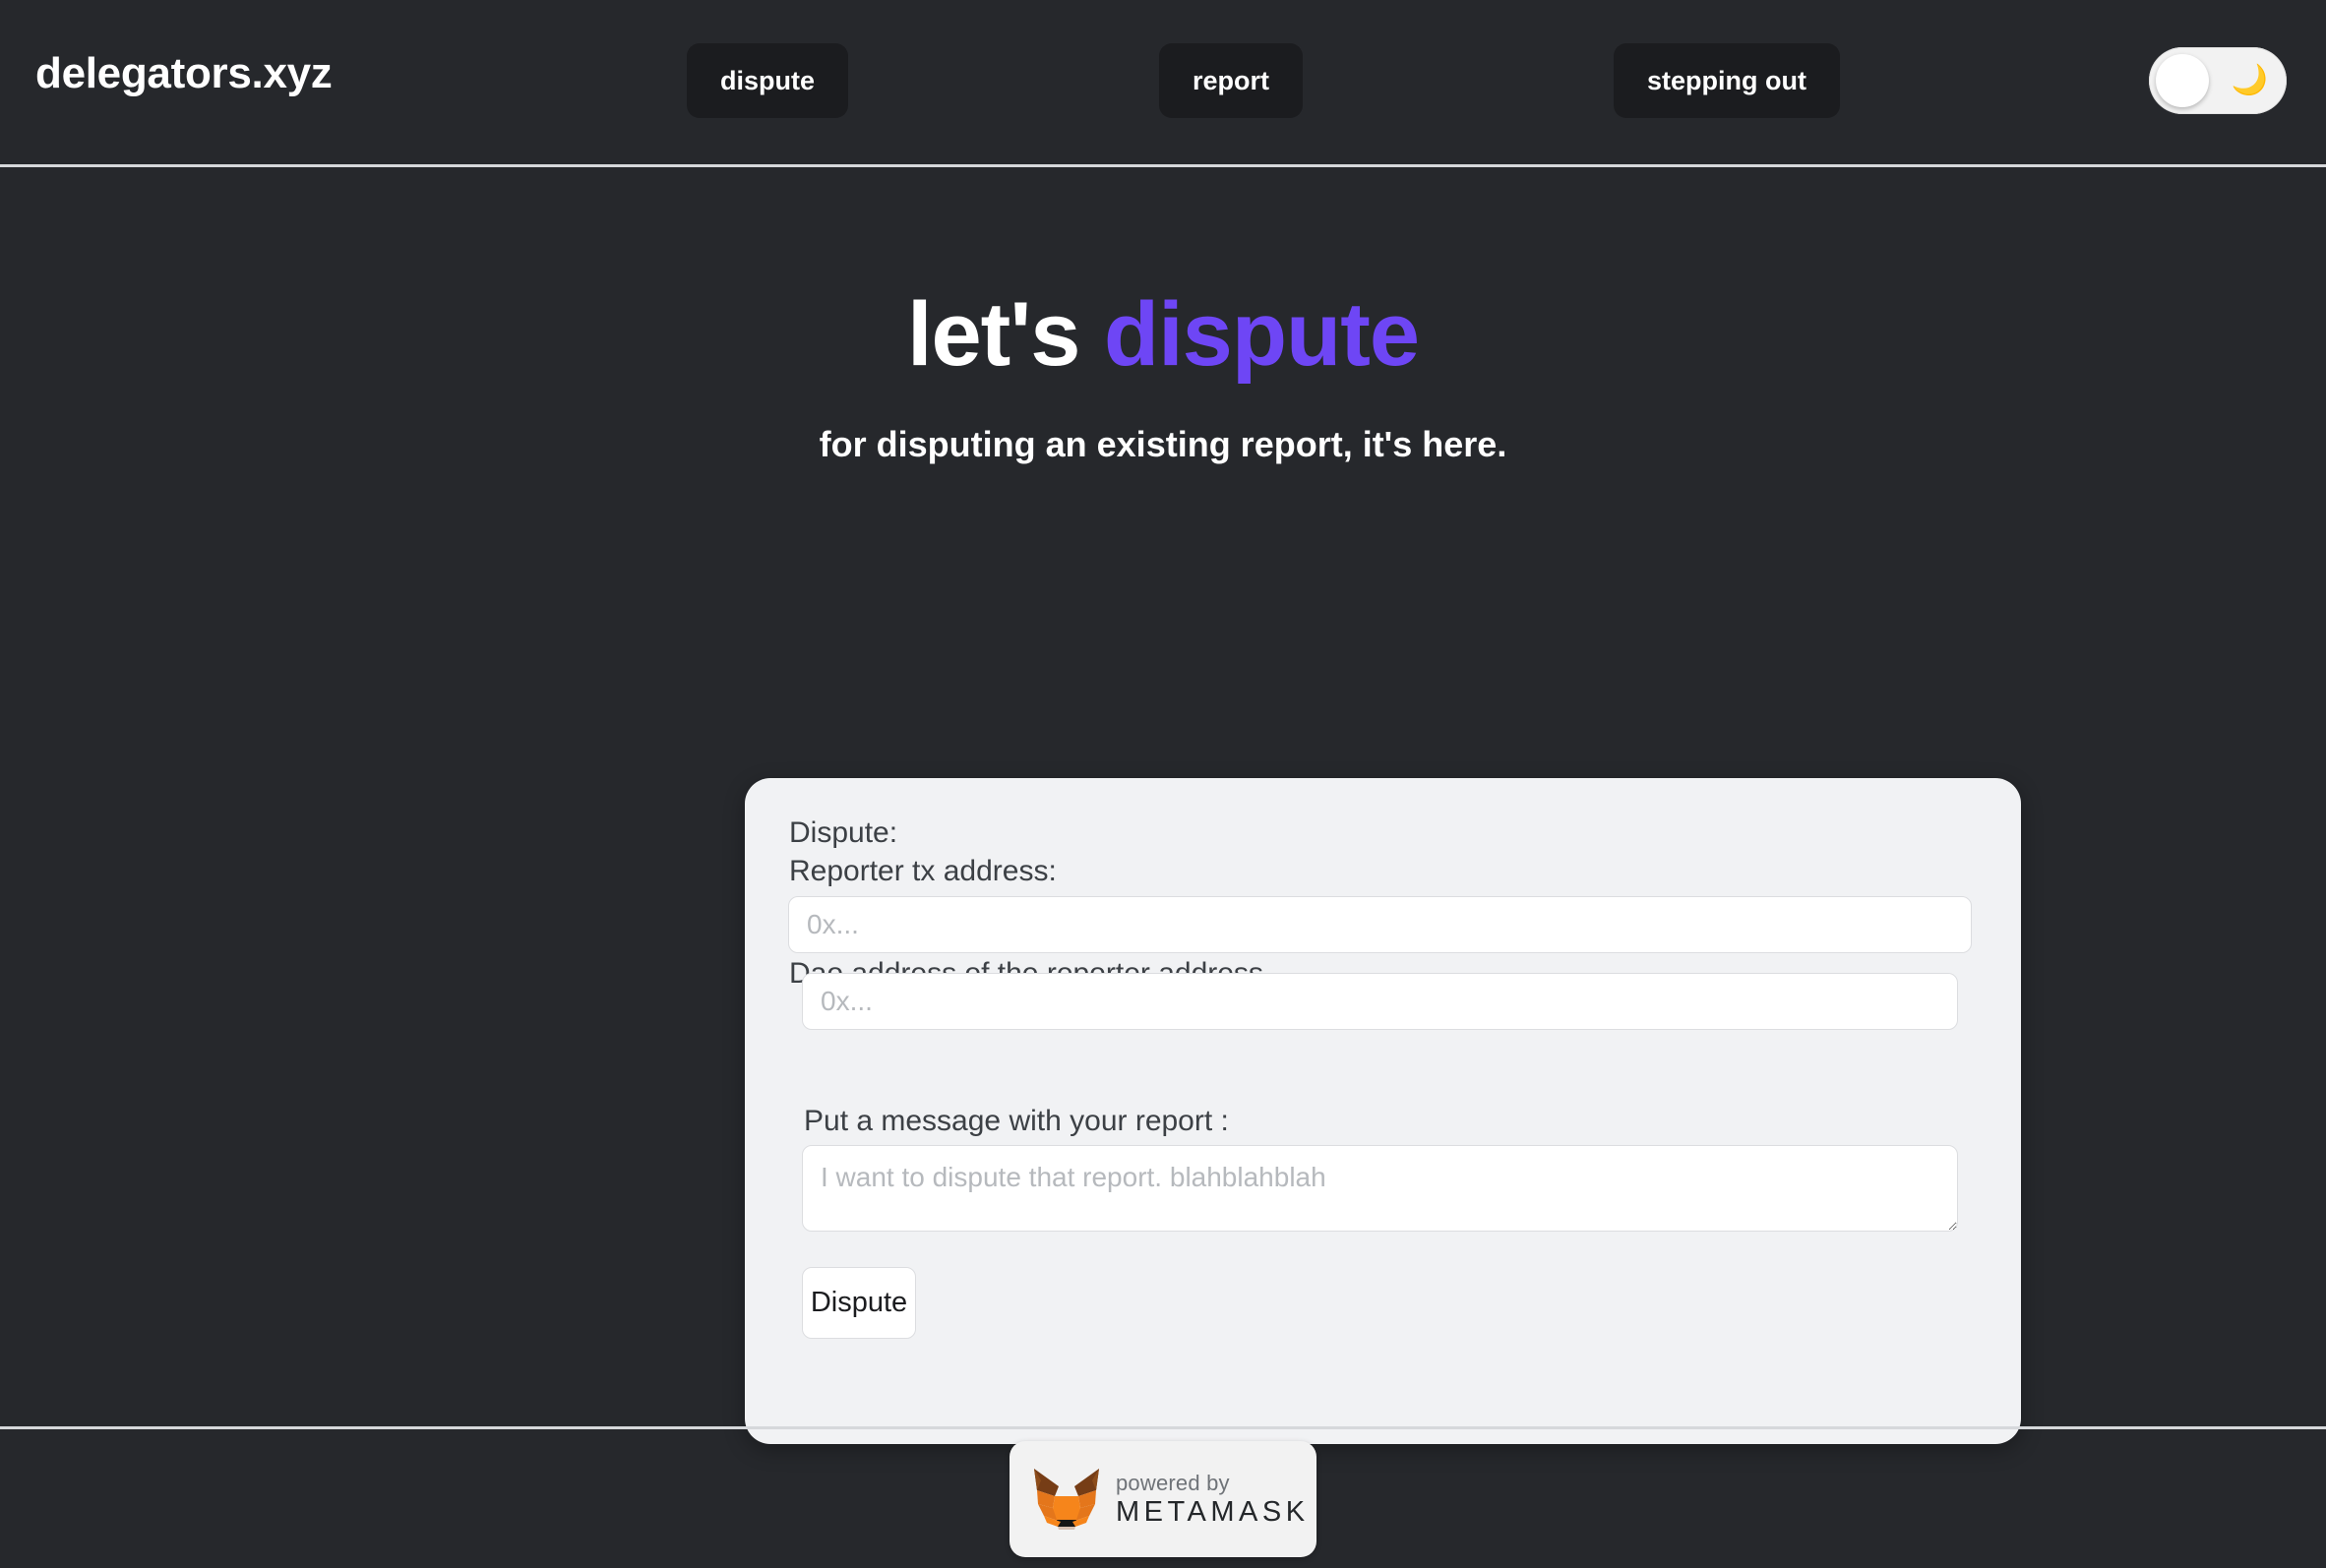 The image size is (2326, 1568). What do you see at coordinates (859, 1303) in the screenshot?
I see `dispute-submit-button: Dispute` at bounding box center [859, 1303].